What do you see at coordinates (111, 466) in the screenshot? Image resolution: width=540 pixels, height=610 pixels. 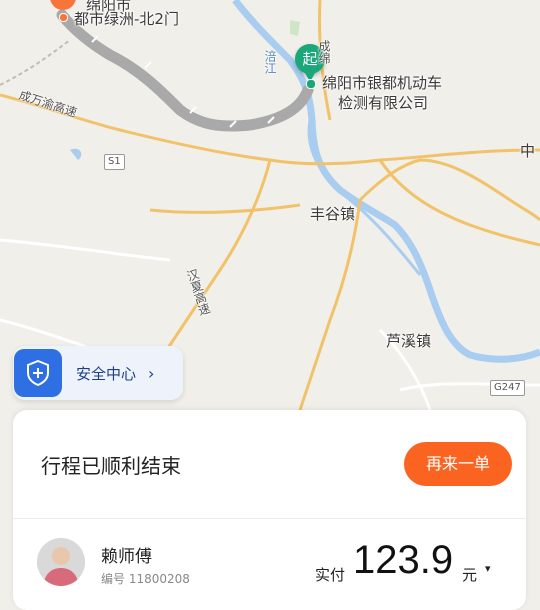 I see `trip-status-title: 行程已顺利结束` at bounding box center [111, 466].